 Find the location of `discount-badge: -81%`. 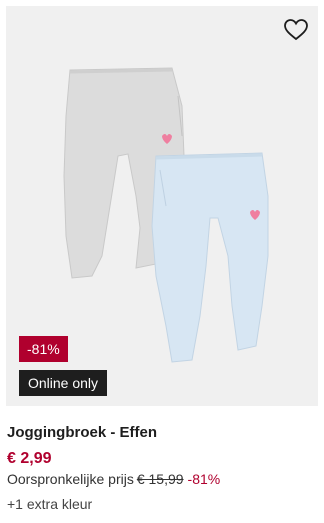

discount-badge: -81% is located at coordinates (43, 349).